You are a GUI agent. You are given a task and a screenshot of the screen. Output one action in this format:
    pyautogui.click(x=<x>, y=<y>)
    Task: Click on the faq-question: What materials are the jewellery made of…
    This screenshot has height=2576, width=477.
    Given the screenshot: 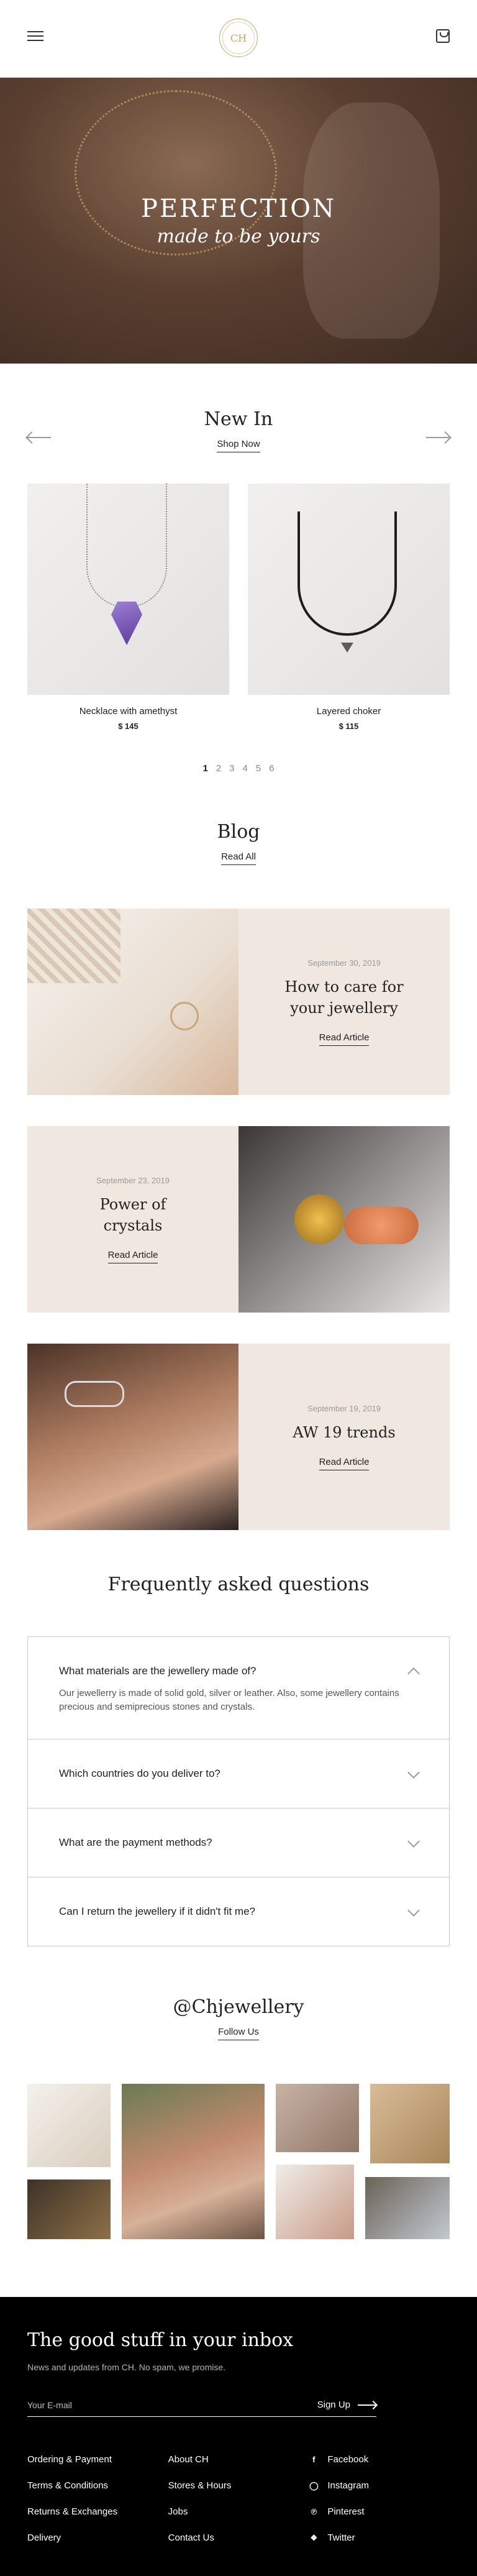 What is the action you would take?
    pyautogui.click(x=238, y=1657)
    